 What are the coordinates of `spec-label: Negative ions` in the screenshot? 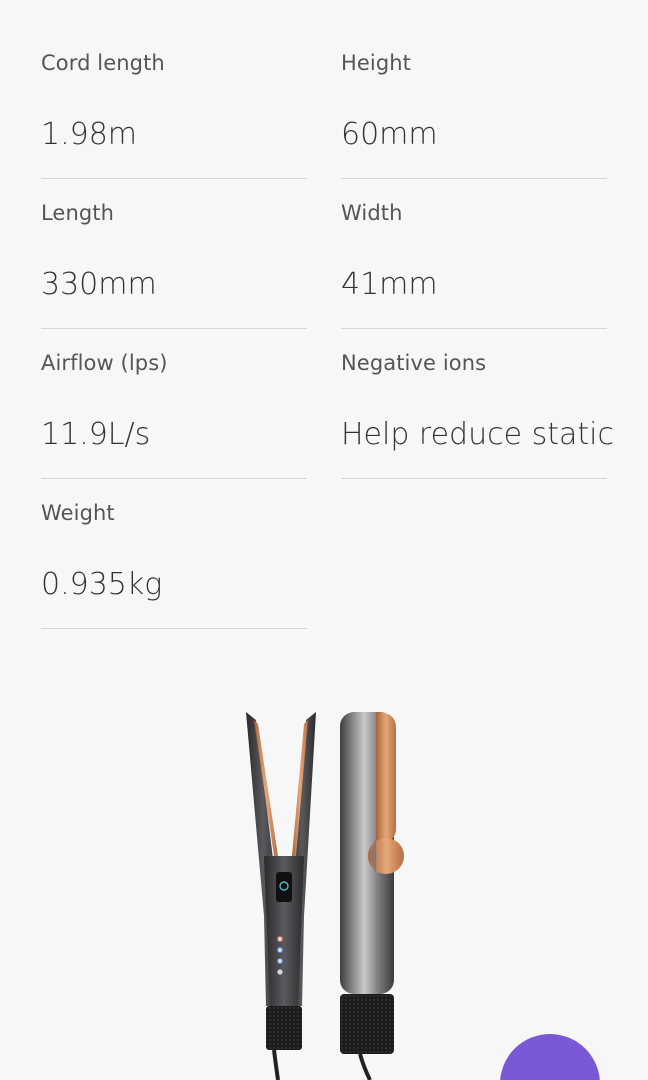 It's located at (414, 363).